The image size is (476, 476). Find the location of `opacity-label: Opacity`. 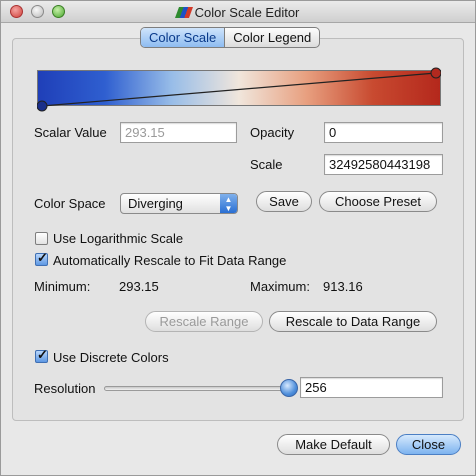

opacity-label: Opacity is located at coordinates (272, 132).